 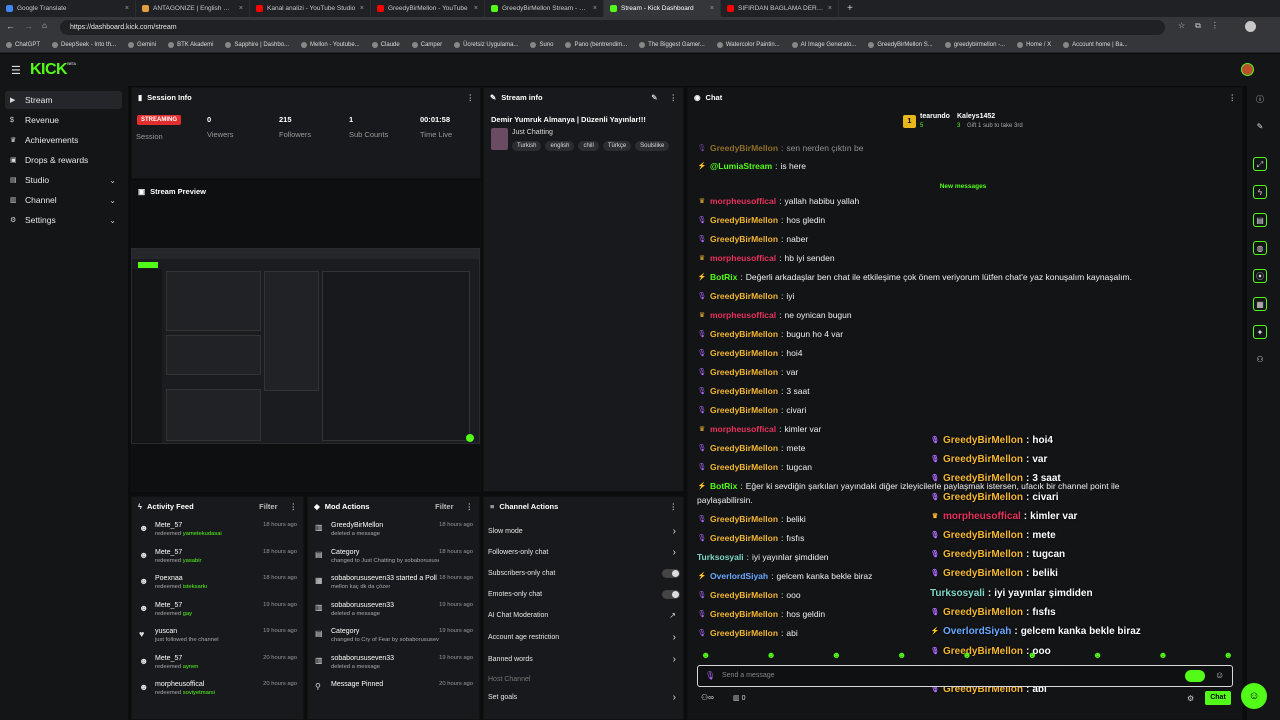 I want to click on smiley-icon: ☺, so click(x=1219, y=675).